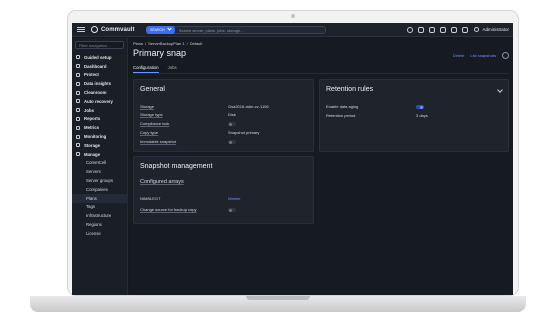 The image size is (556, 315). I want to click on sidebar-subitem-companies: Companies, so click(99, 189).